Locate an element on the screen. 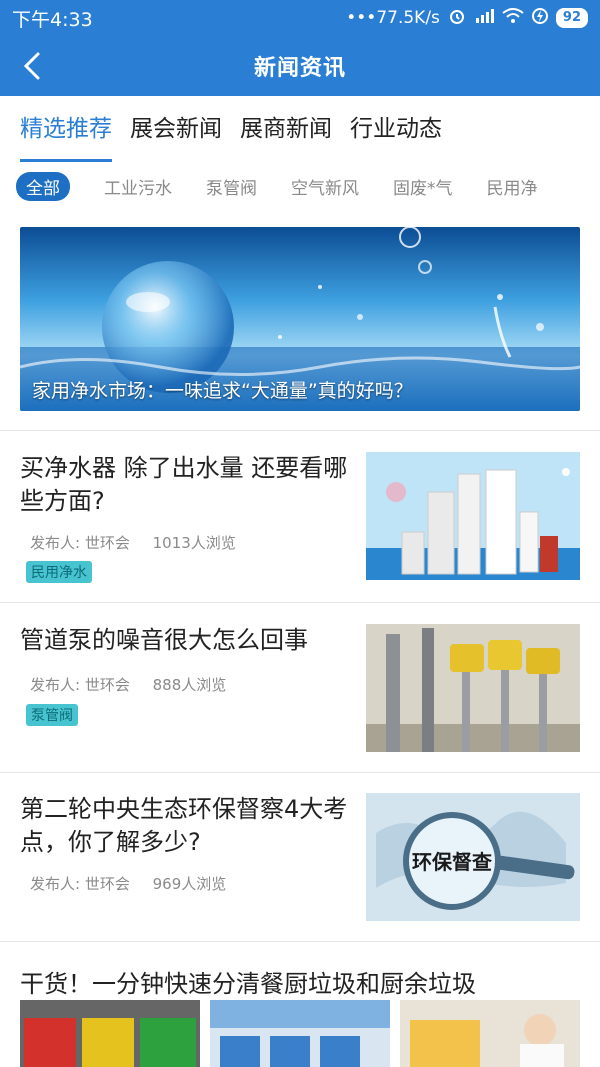 The image size is (600, 1067). news-tag: 民用净水 is located at coordinates (59, 572).